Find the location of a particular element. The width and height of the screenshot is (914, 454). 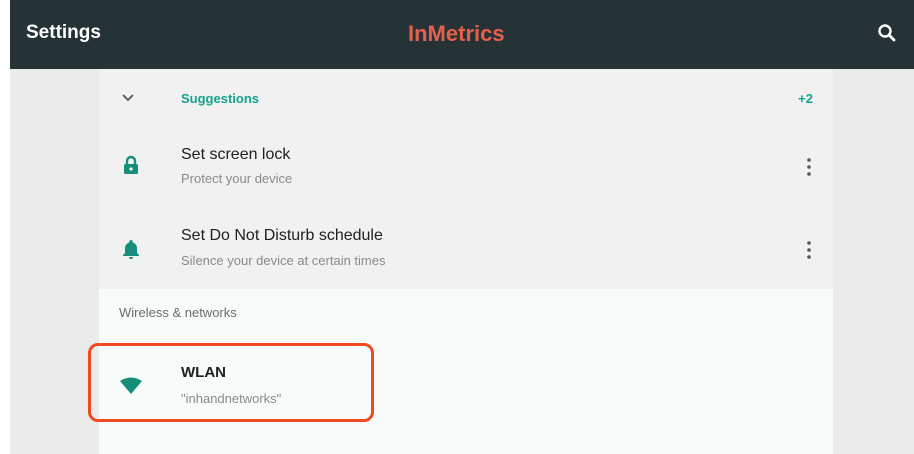

wlan-item: WLAN "inhandnetworks" is located at coordinates (466, 385).